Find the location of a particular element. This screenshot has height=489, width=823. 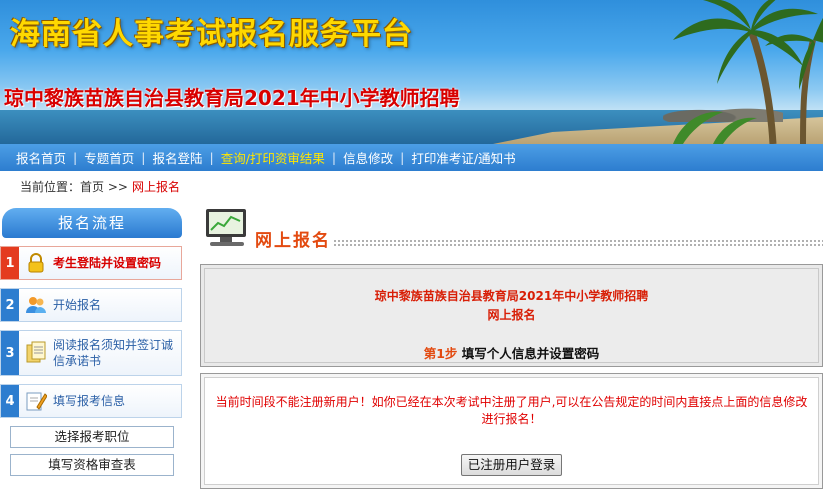

sidebar-step-3: 3 阅读报名须知并签订诚信承诺书 is located at coordinates (91, 353).